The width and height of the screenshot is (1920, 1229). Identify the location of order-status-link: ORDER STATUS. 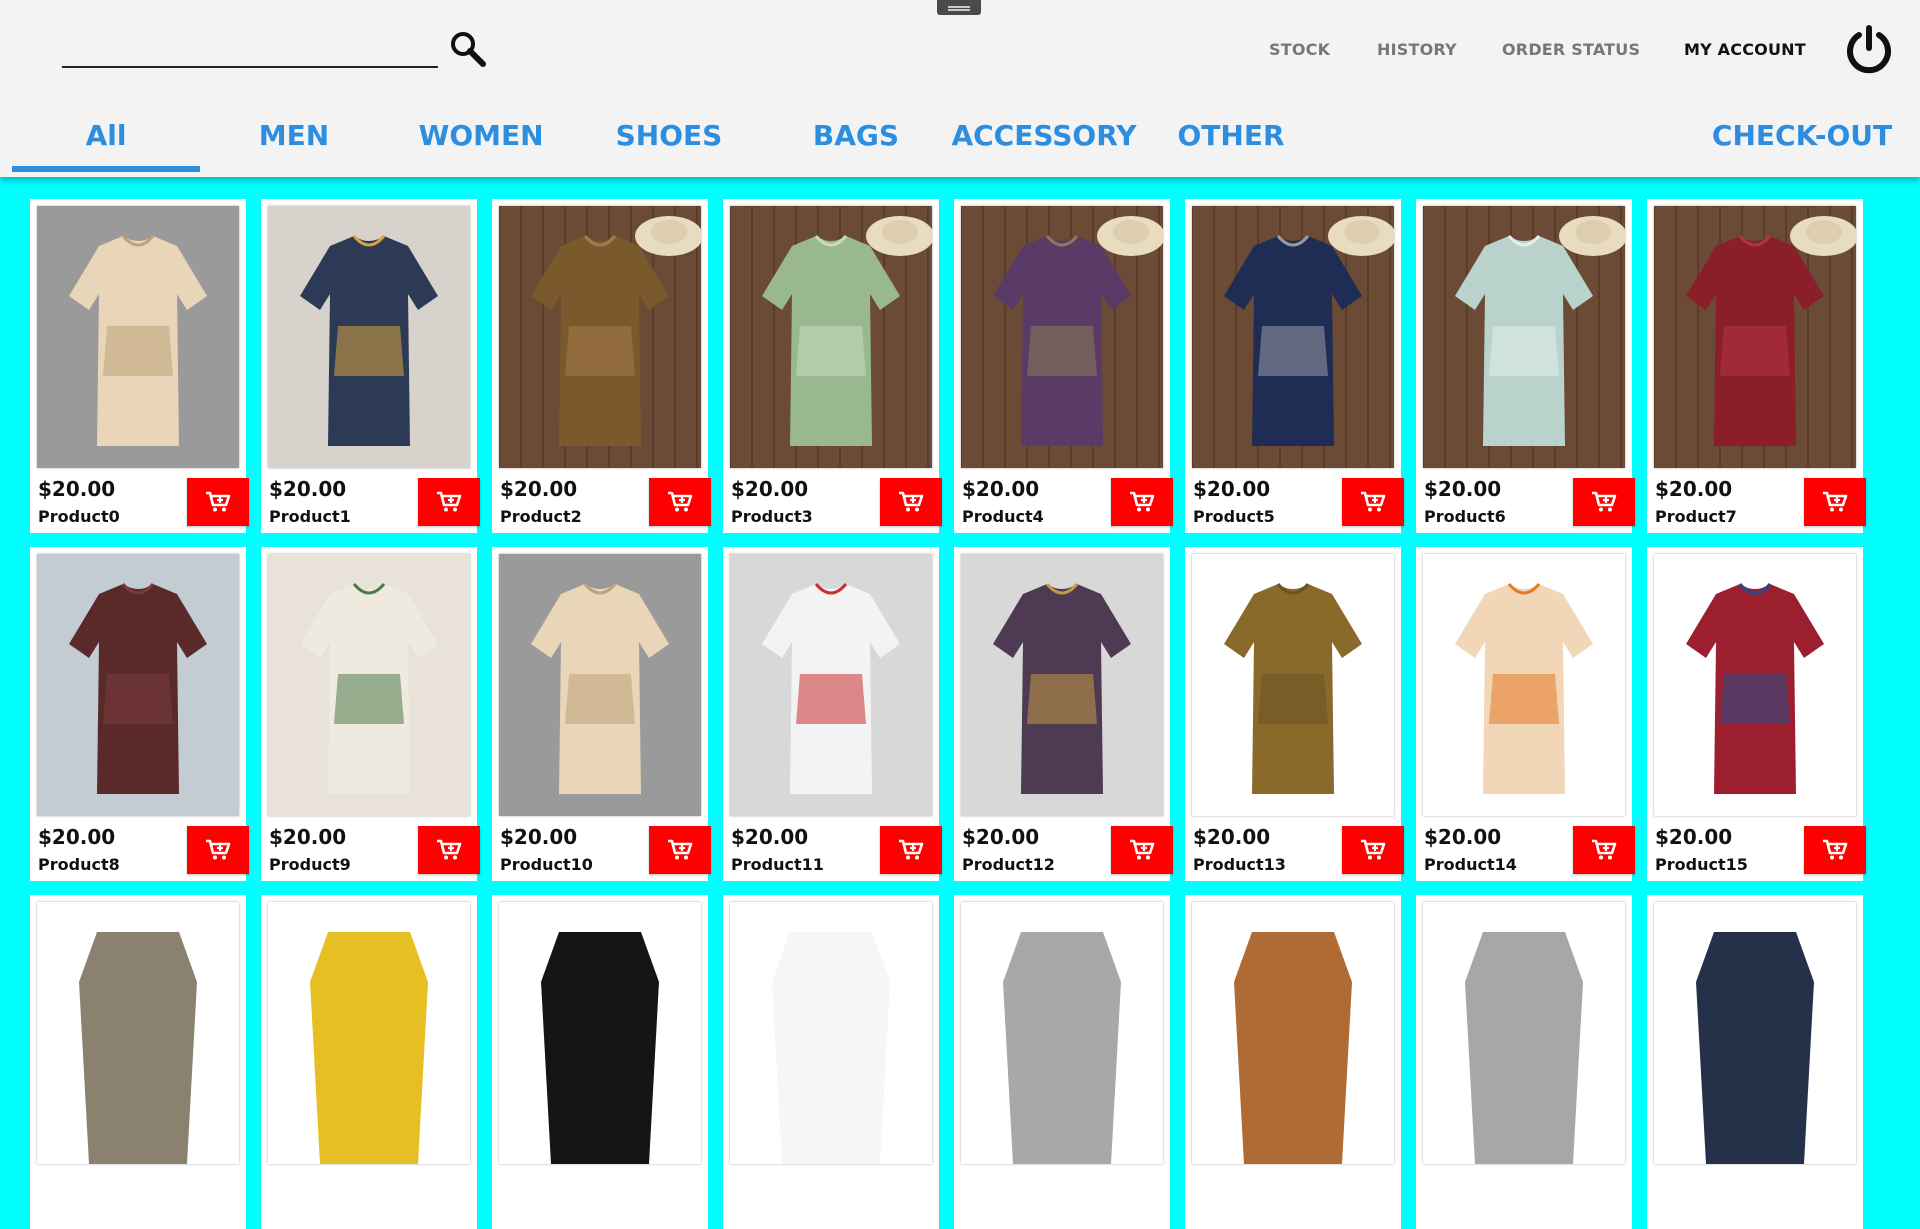
(1571, 49).